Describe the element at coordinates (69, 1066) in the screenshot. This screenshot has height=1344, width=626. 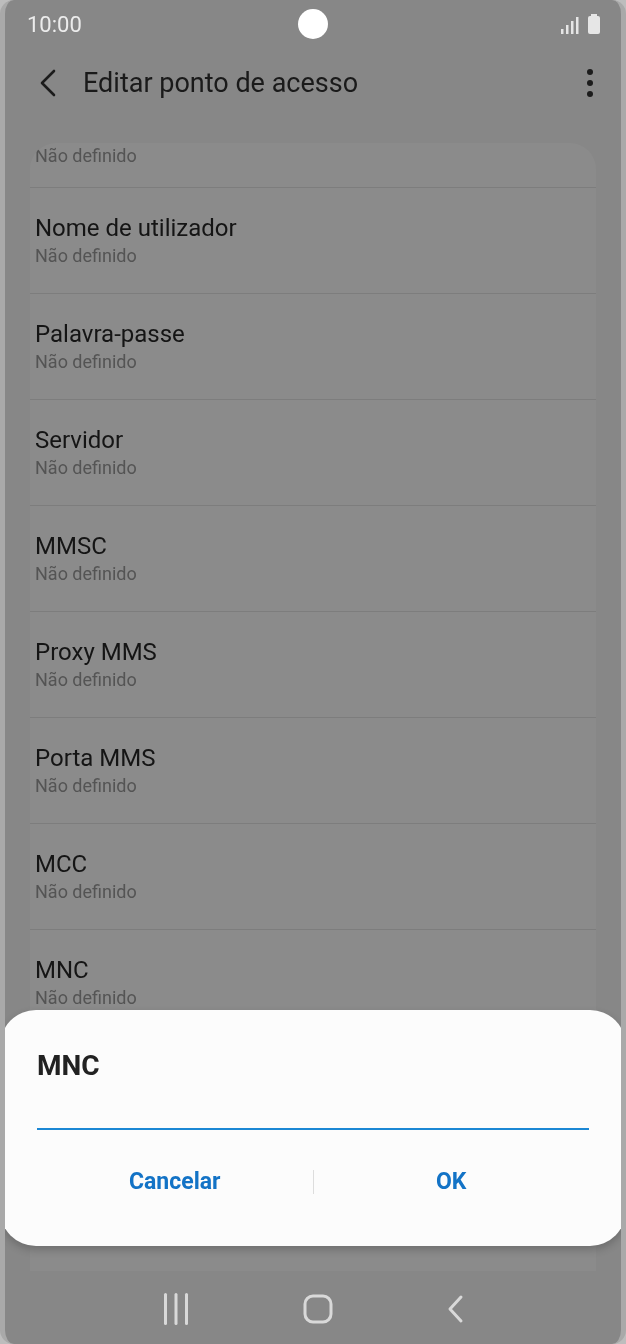
I see `dialog-title: MNC` at that location.